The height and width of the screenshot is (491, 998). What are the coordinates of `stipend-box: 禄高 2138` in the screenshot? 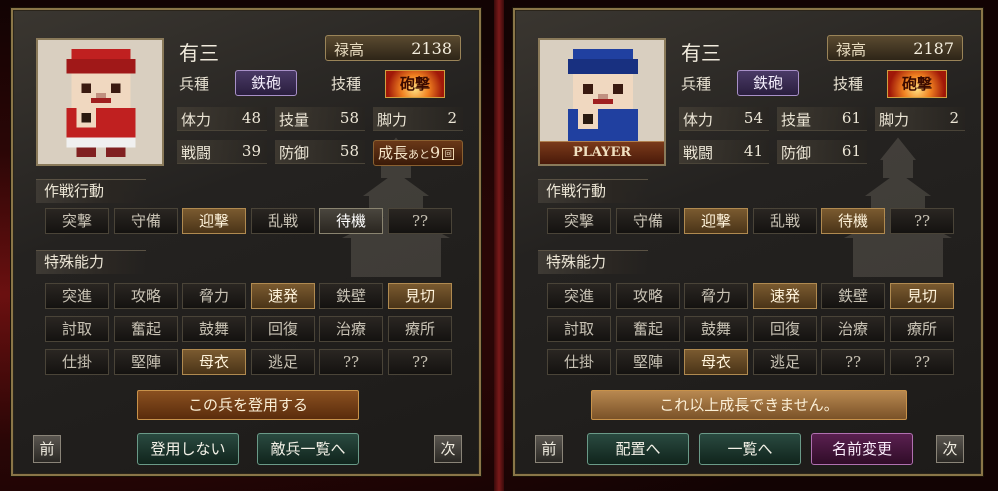 It's located at (393, 48).